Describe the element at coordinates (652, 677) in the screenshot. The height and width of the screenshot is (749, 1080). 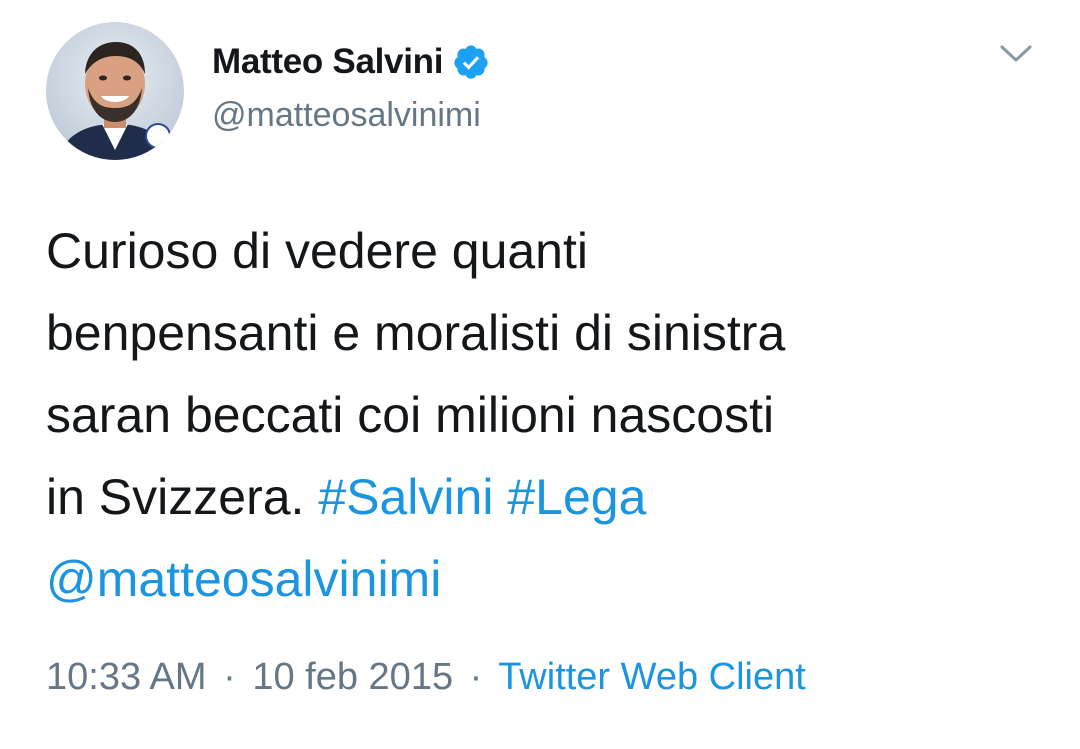
I see `tweet-source-link: Twitter Web Client` at that location.